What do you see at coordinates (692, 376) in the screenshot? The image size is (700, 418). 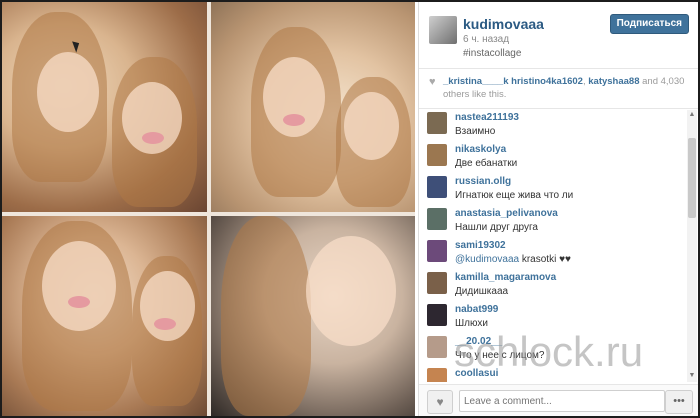 I see `scroll-down-icon: ▼` at bounding box center [692, 376].